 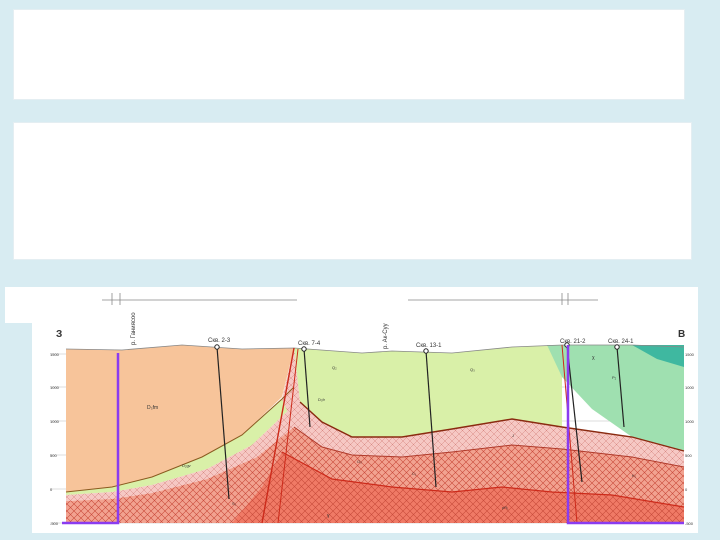 I want to click on river-label-west: р. Ганиясоо, so click(x=134, y=328).